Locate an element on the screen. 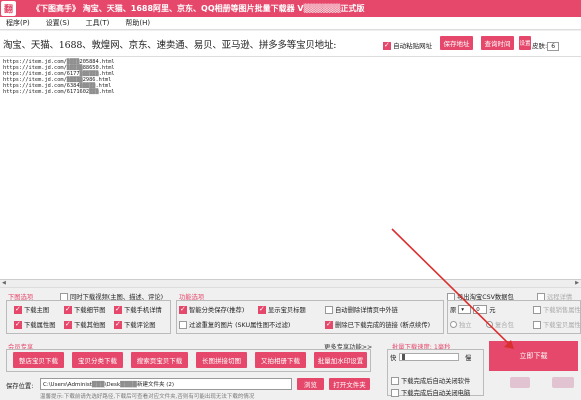 The height and width of the screenshot is (400, 581). save-path-input: C:\Users\Administ▒▒▒\Desk▒▒▒▒新建文件夹 (2) is located at coordinates (166, 384).